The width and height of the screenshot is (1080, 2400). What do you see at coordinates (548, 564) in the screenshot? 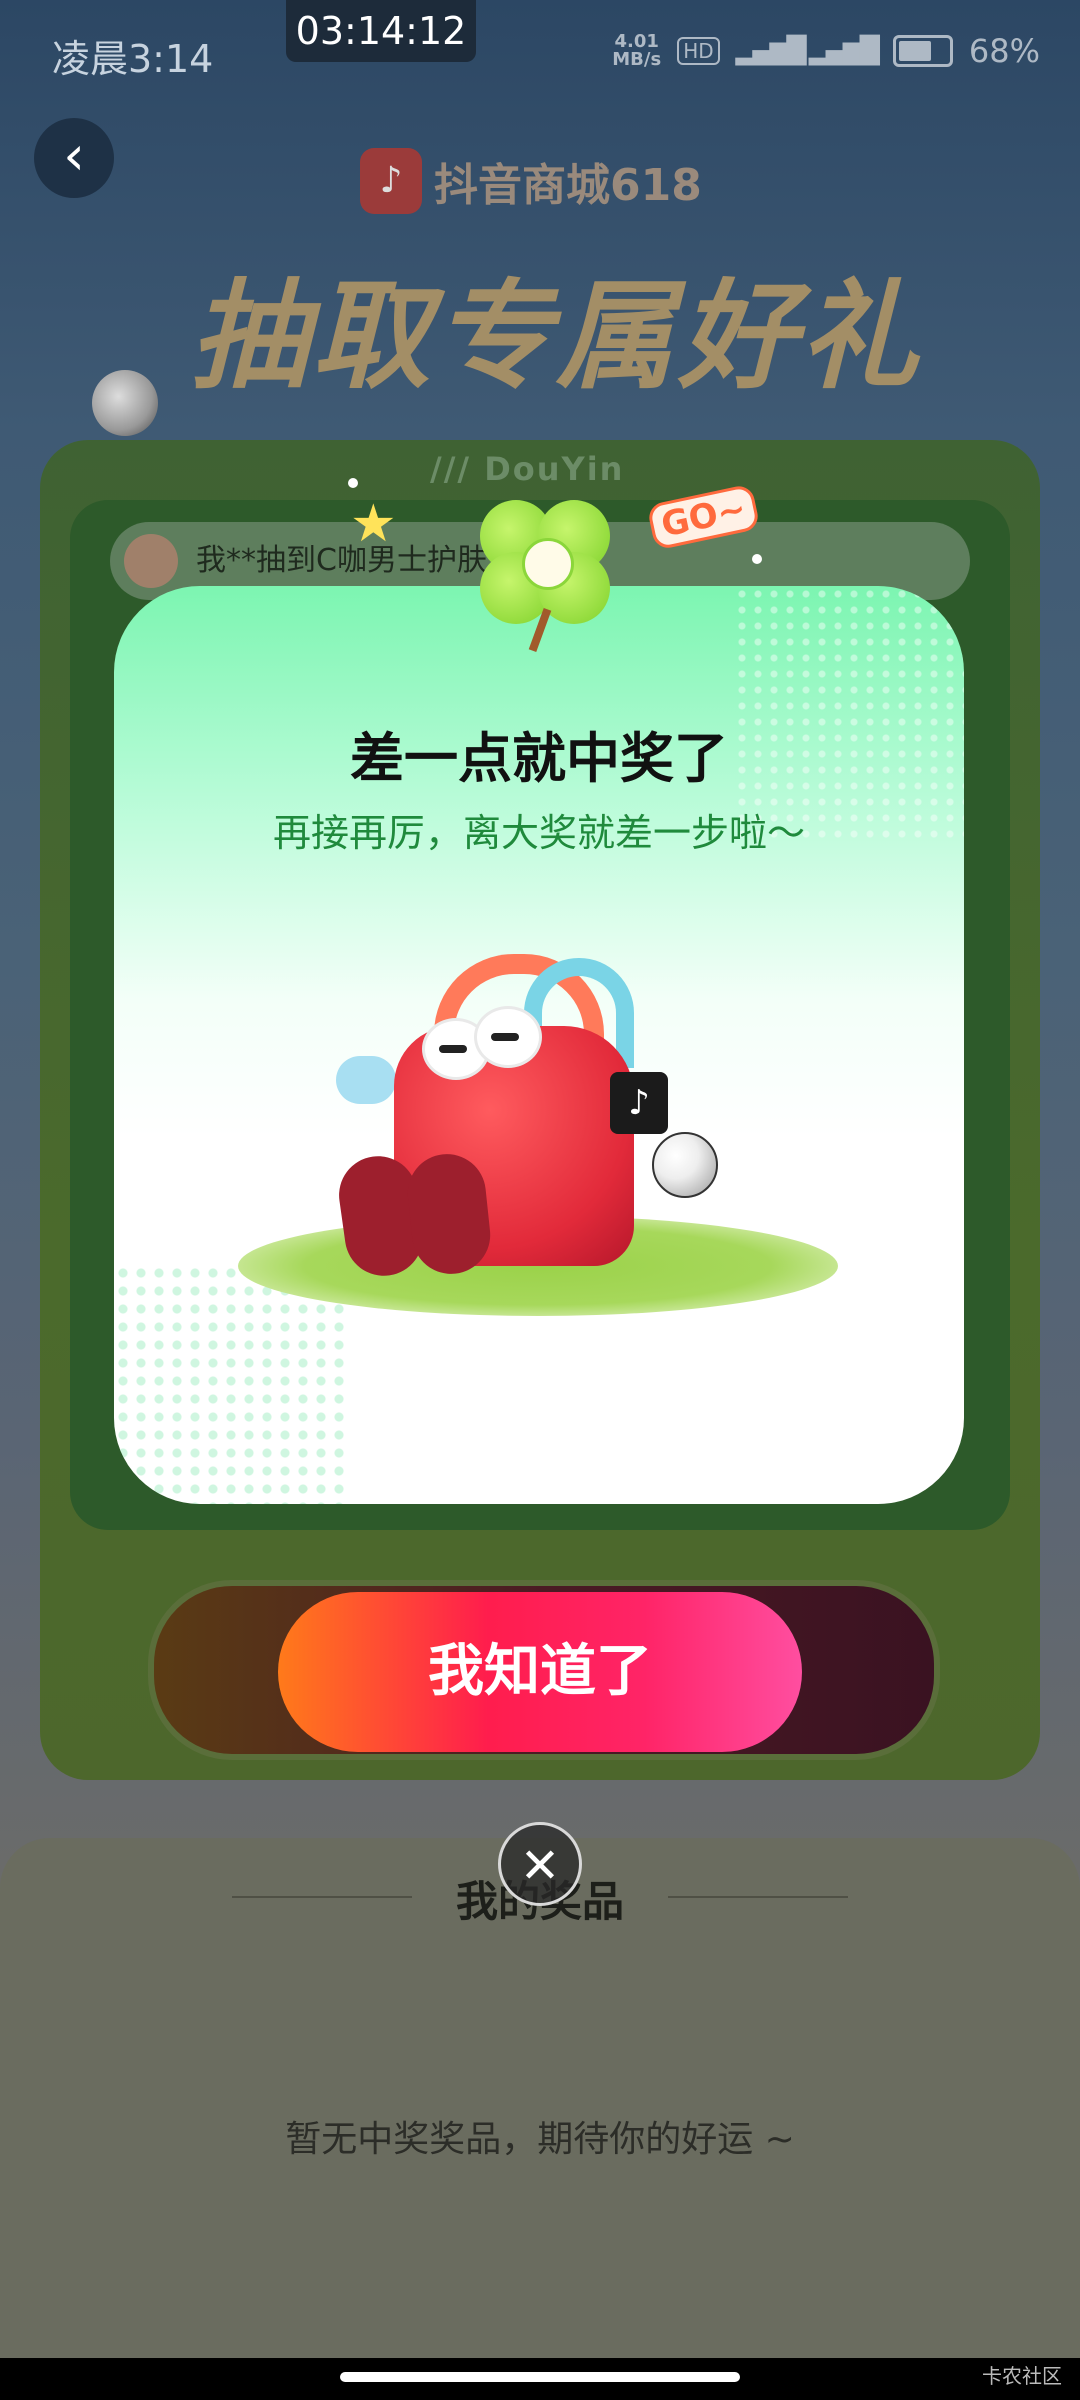
I see `clover-center` at bounding box center [548, 564].